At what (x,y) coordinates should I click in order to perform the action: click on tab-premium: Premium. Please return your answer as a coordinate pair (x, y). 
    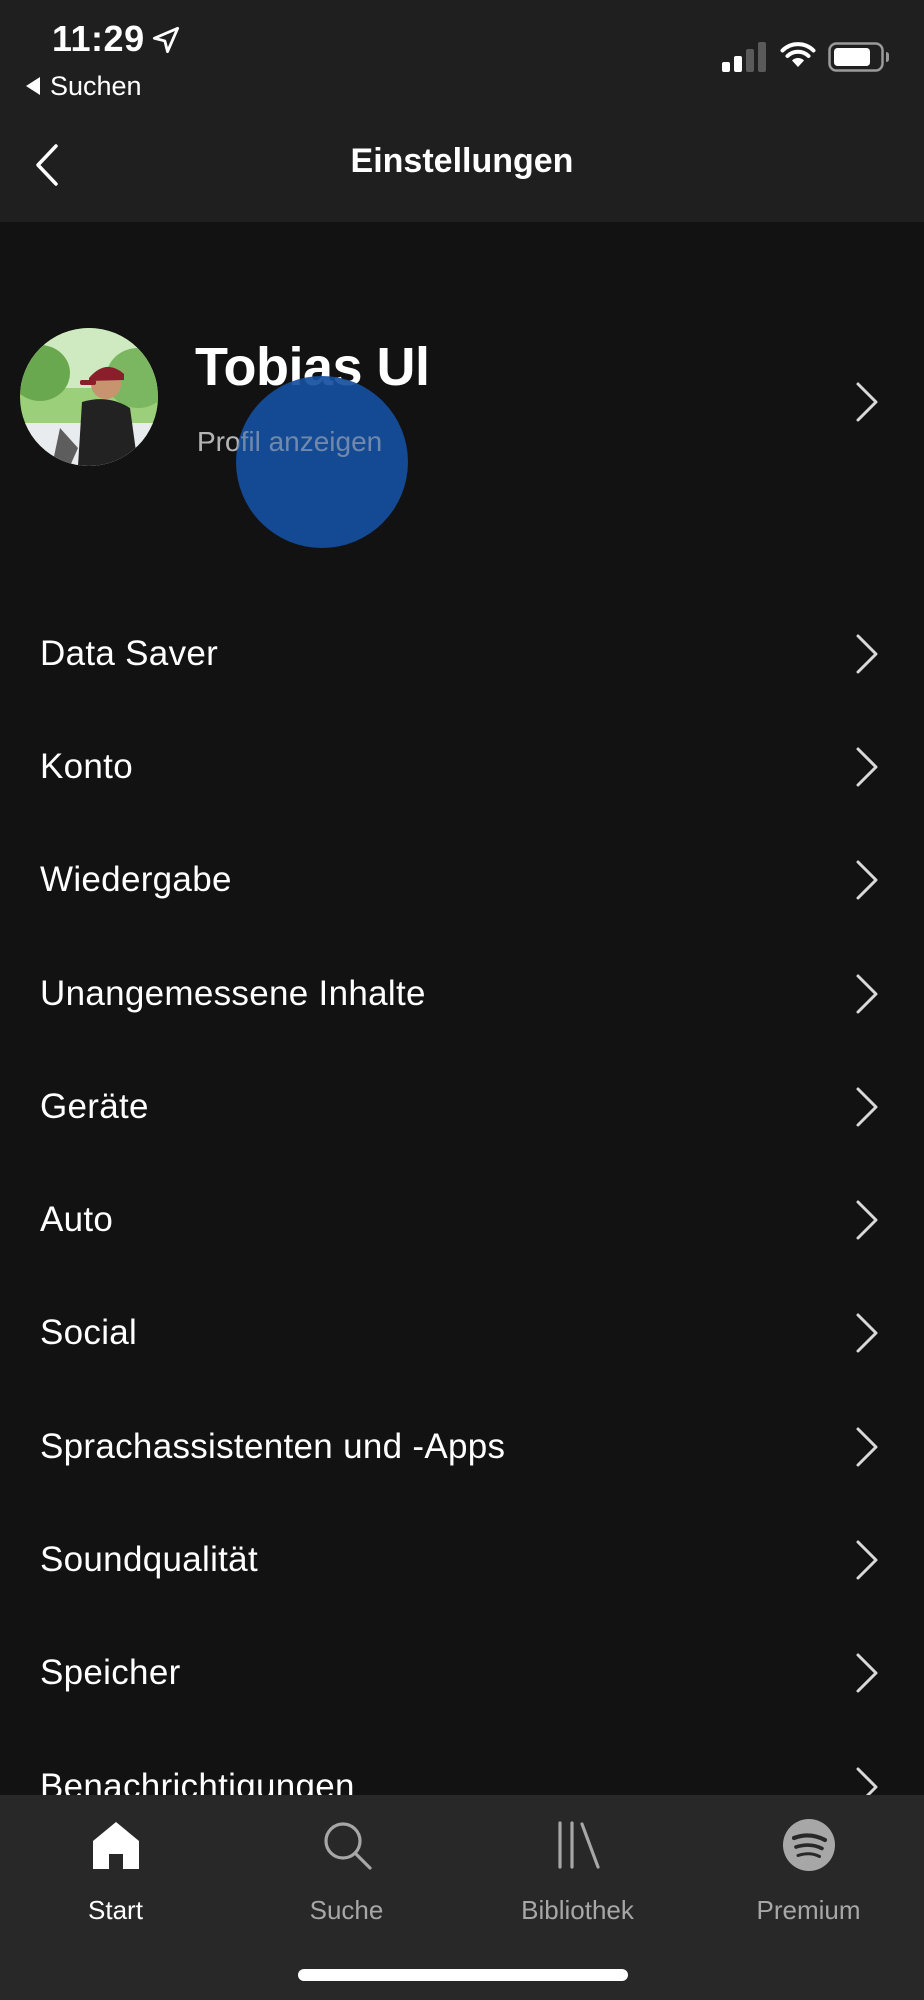
    Looking at the image, I should click on (808, 1875).